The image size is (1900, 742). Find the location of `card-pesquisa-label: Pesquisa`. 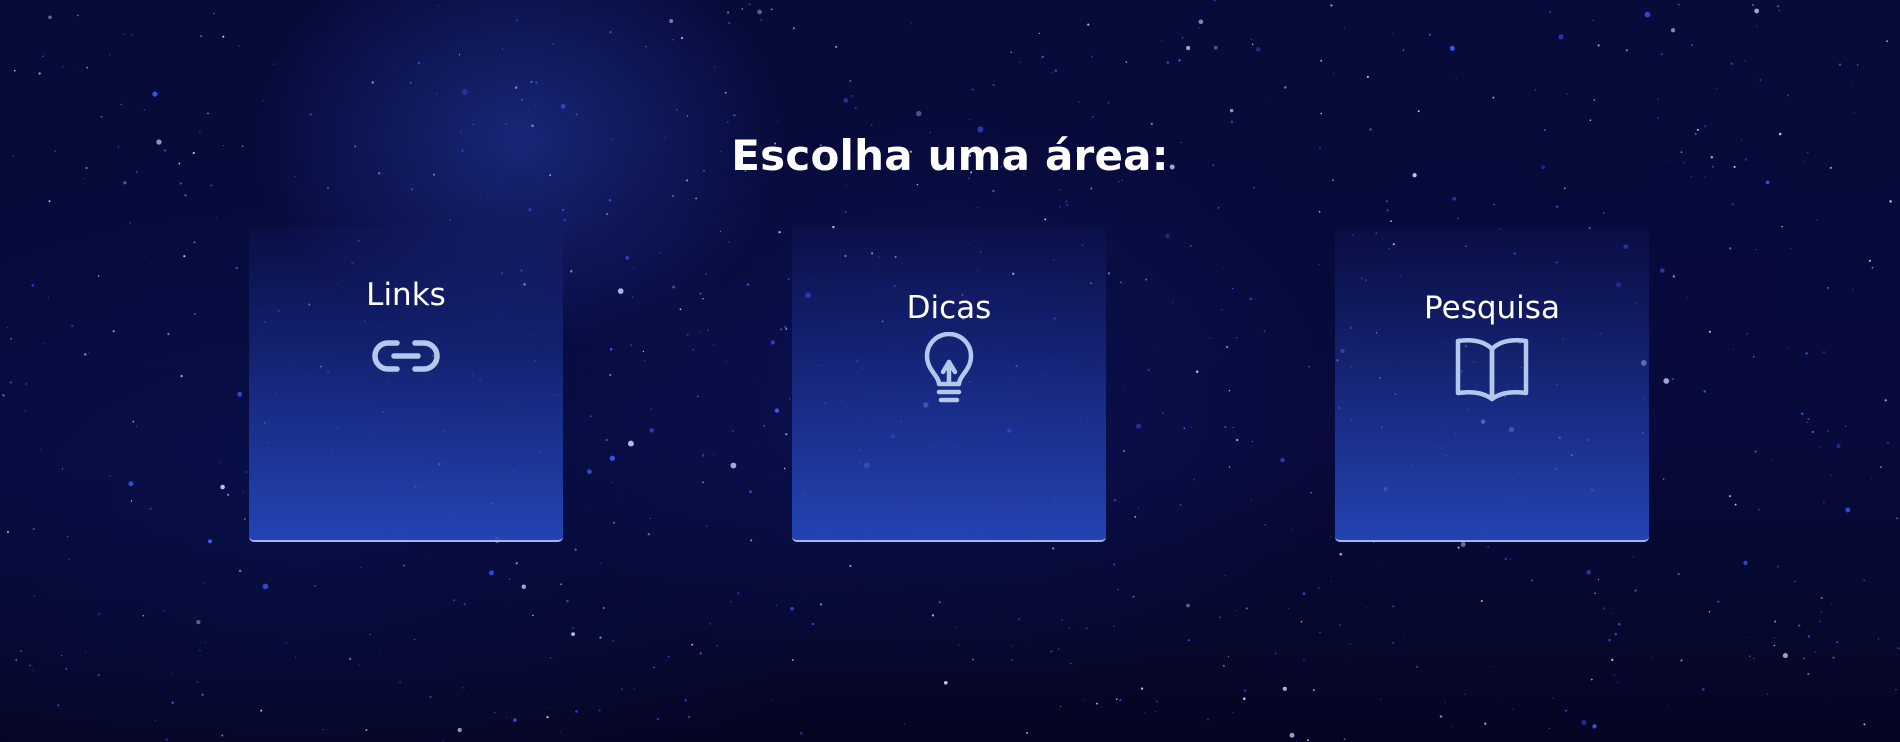

card-pesquisa-label: Pesquisa is located at coordinates (1492, 308).